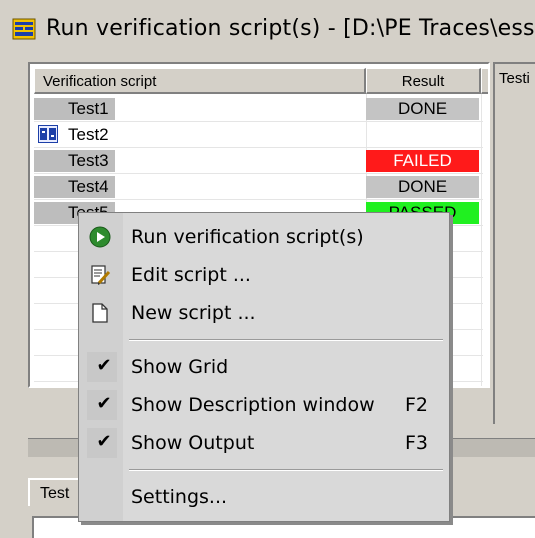 Image resolution: width=535 pixels, height=538 pixels. I want to click on column-header-verification-script: Verification script, so click(200, 81).